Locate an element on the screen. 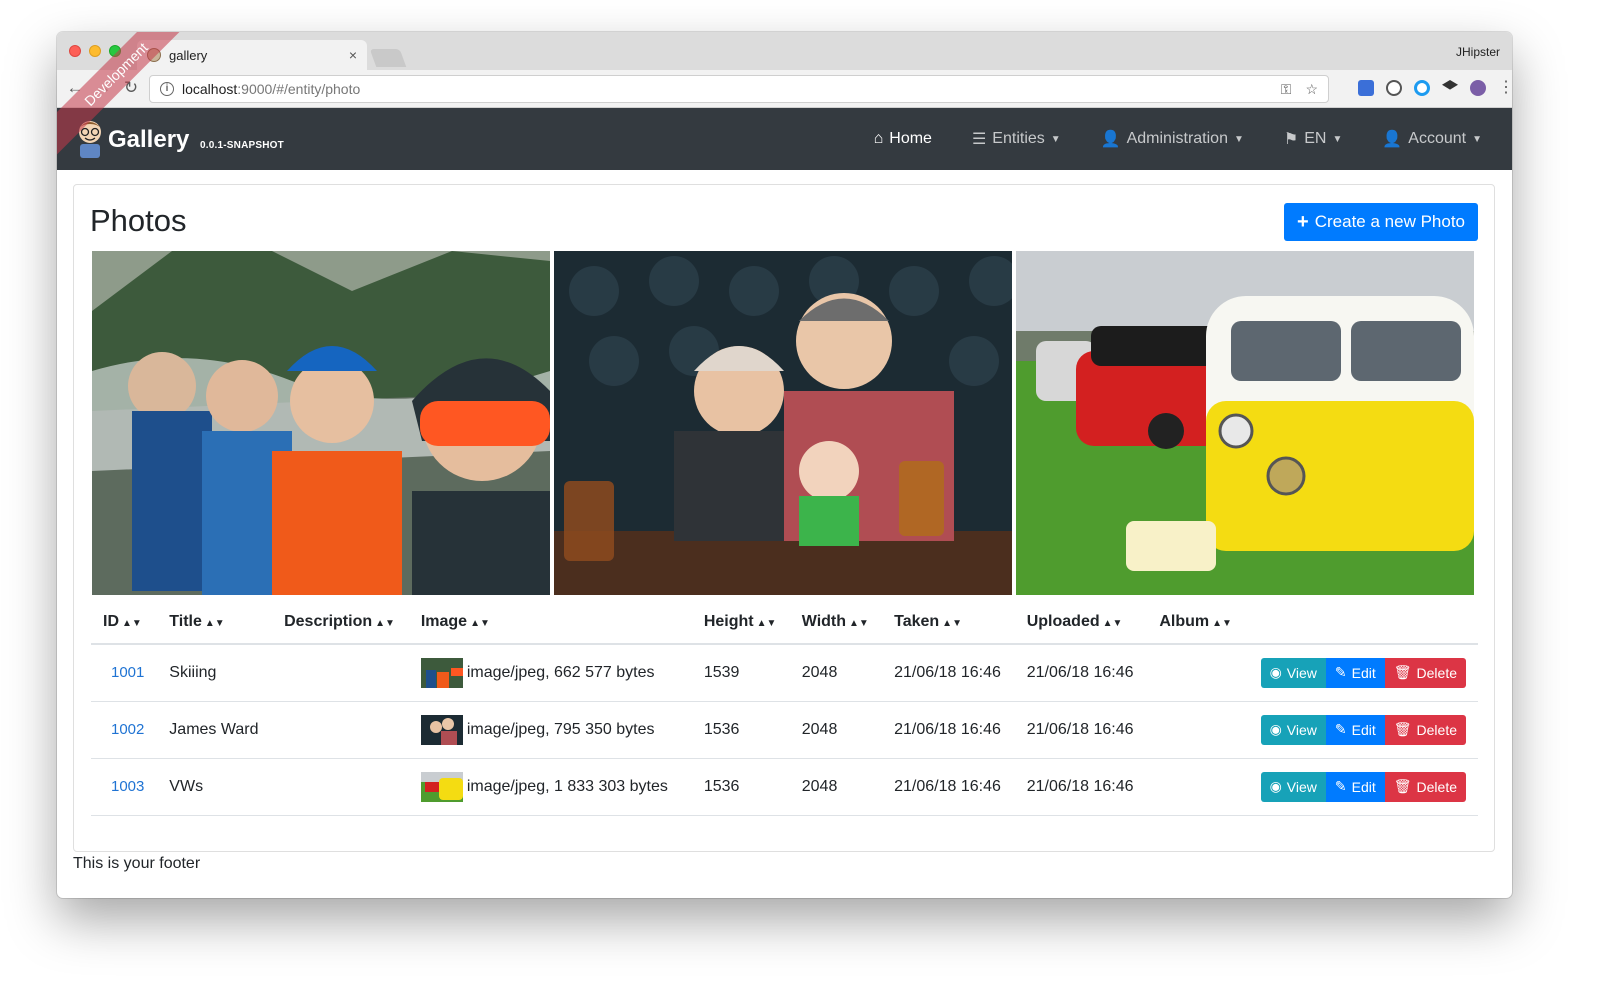  sort-album-header: Album ▲▼ is located at coordinates (1196, 623).